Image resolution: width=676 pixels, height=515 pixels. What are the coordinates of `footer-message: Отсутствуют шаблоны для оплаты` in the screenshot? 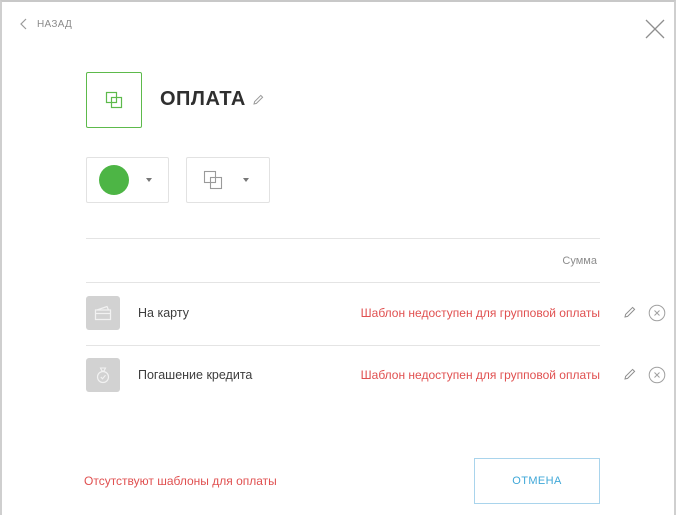 It's located at (180, 481).